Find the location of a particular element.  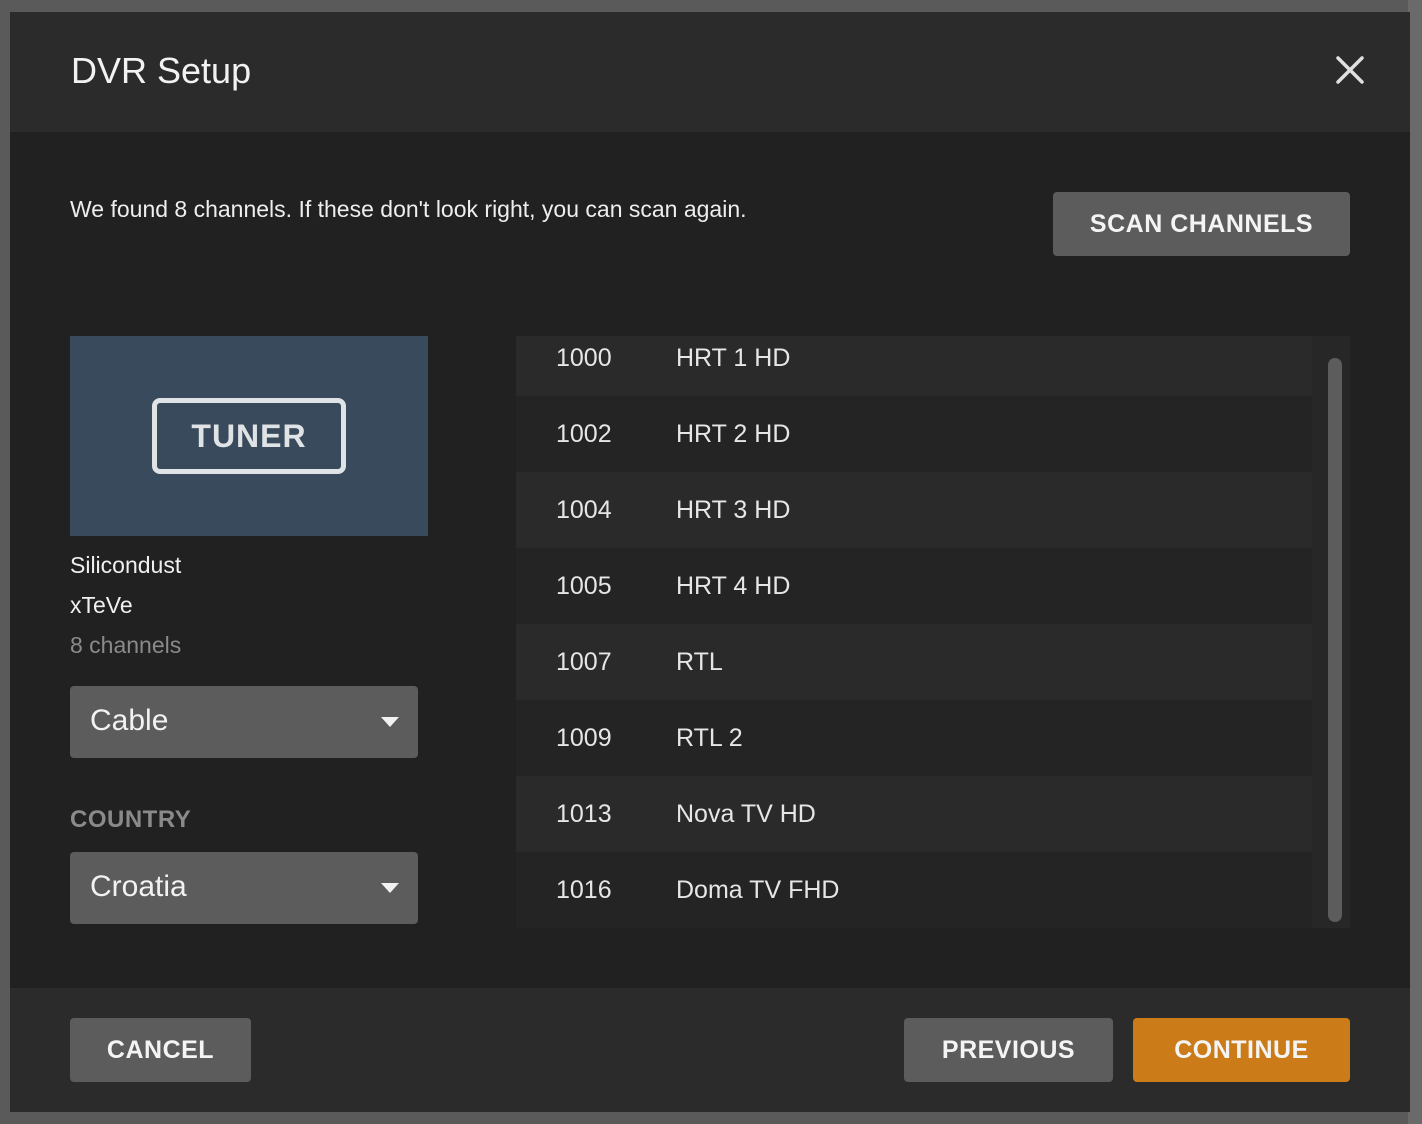

channel-row: 1016 Doma TV FHD is located at coordinates (914, 890).